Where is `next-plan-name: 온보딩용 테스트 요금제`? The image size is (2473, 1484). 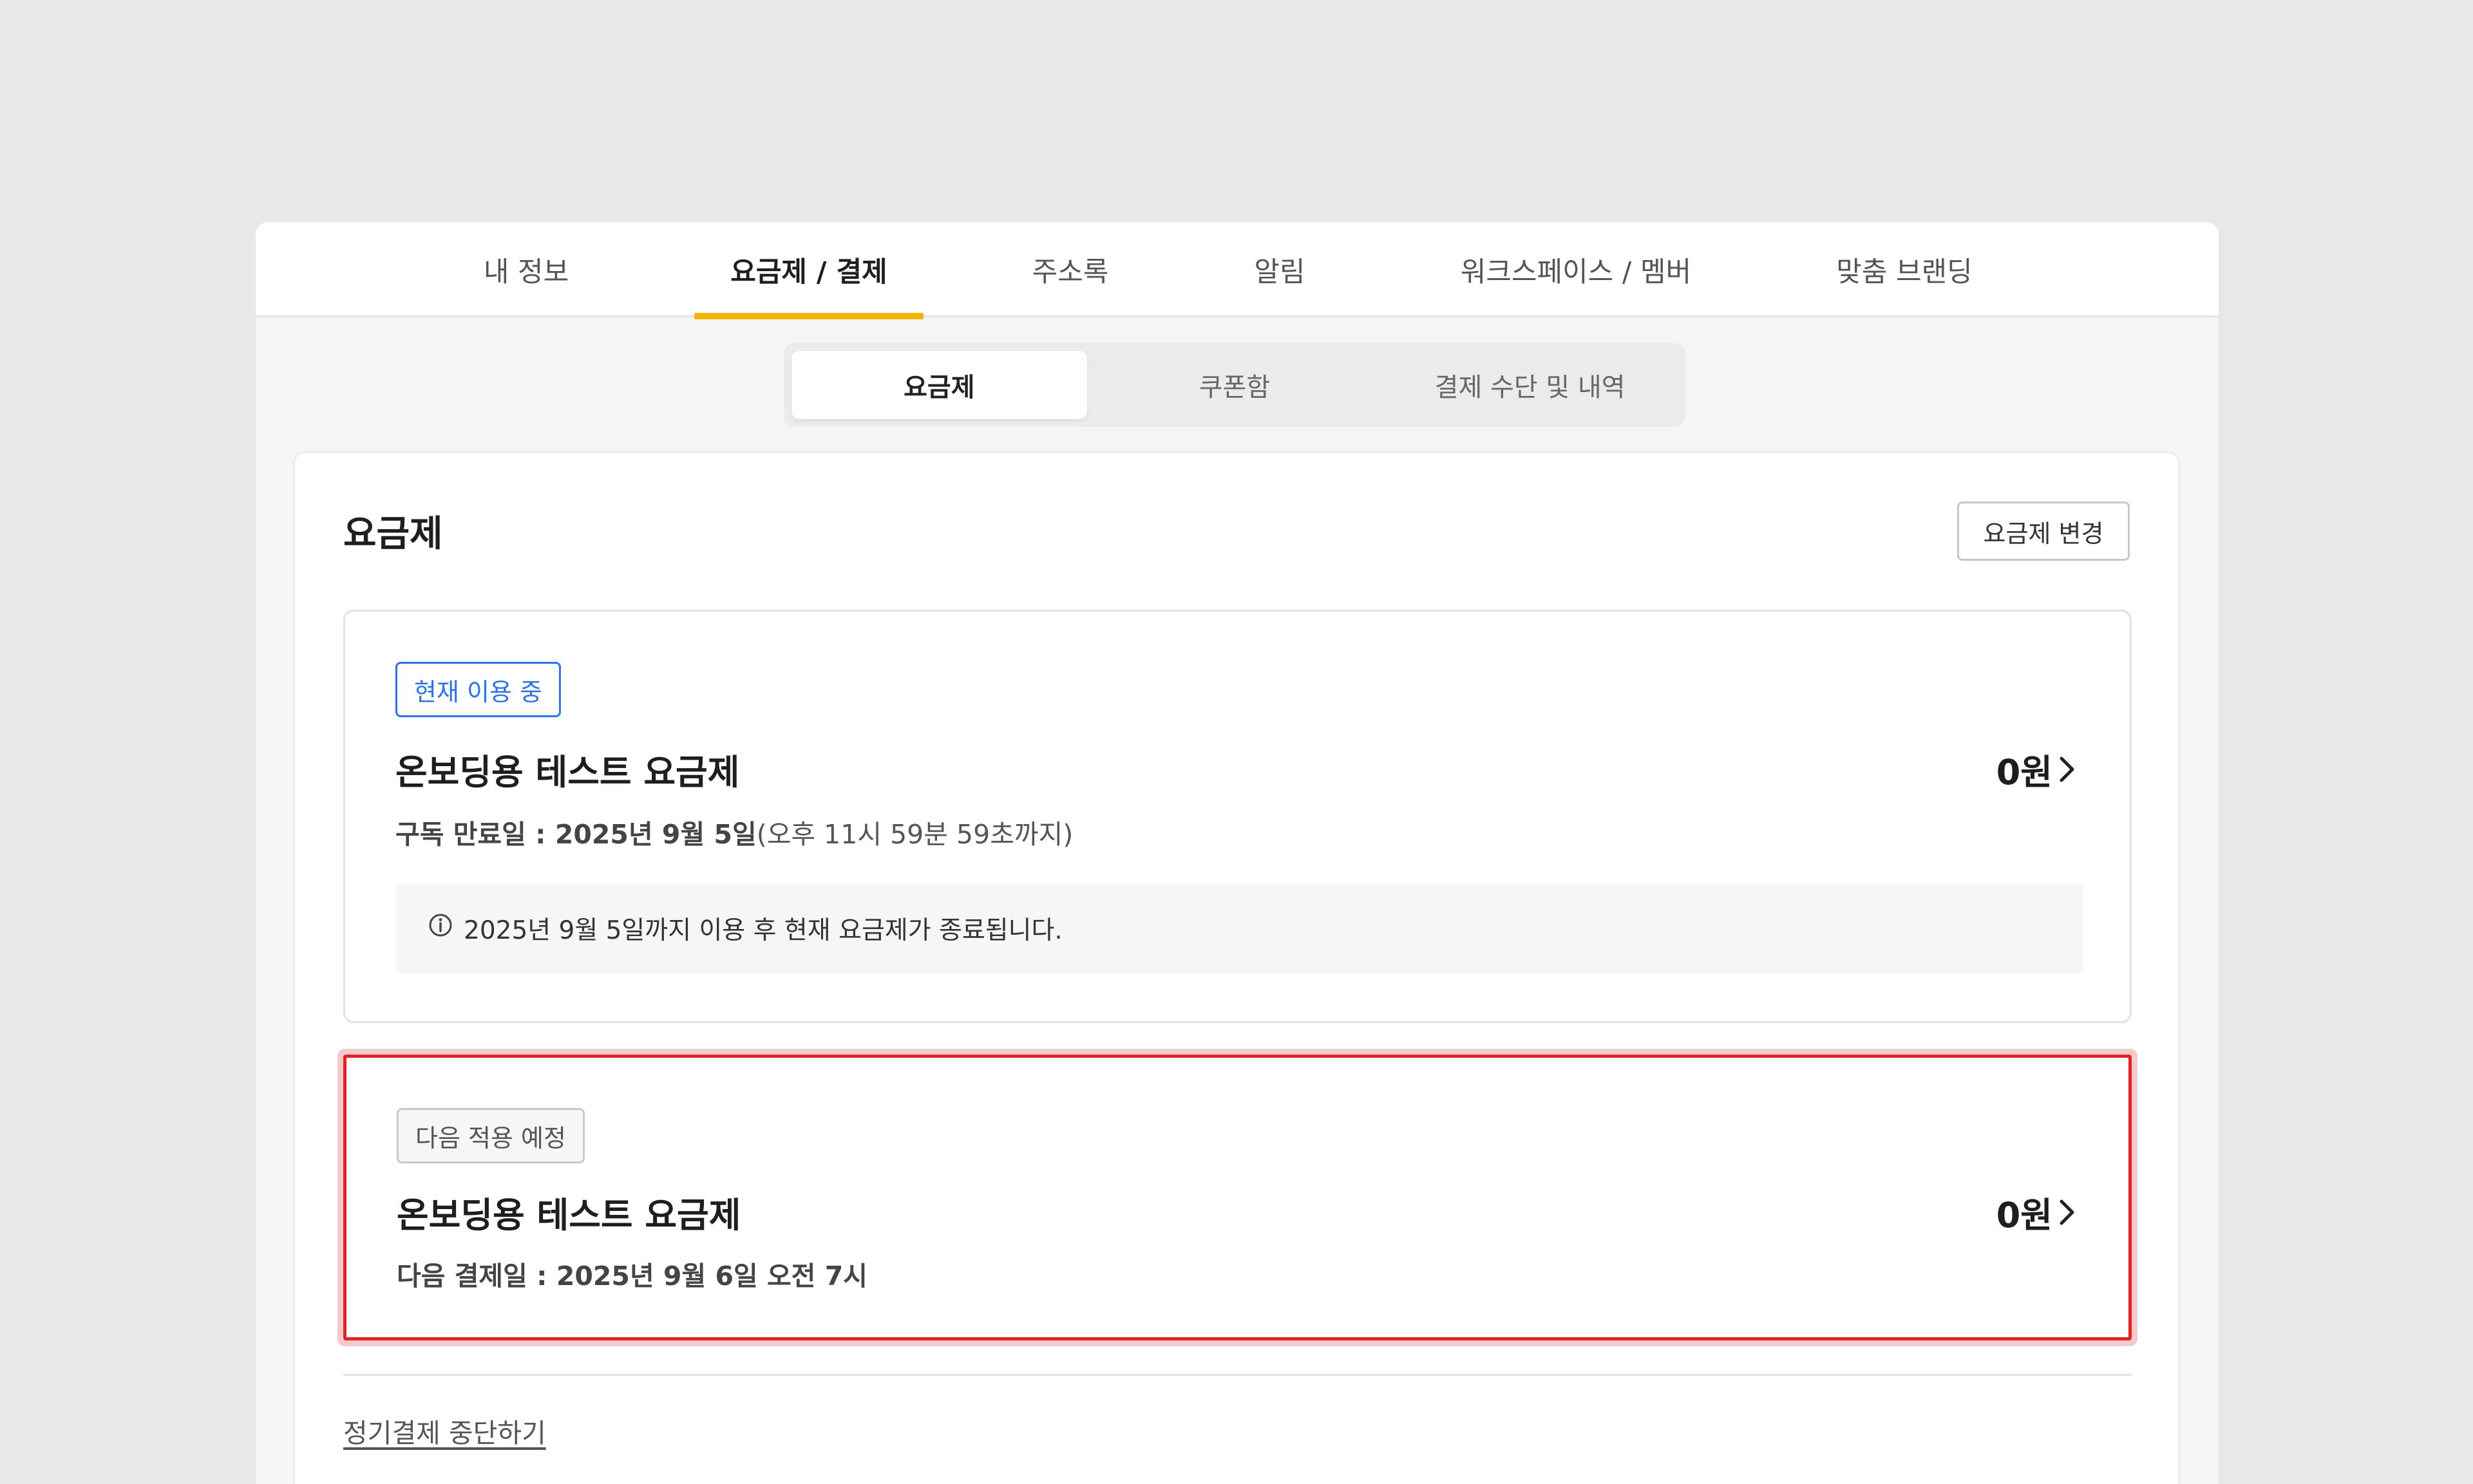 next-plan-name: 온보딩용 테스트 요금제 is located at coordinates (569, 1215).